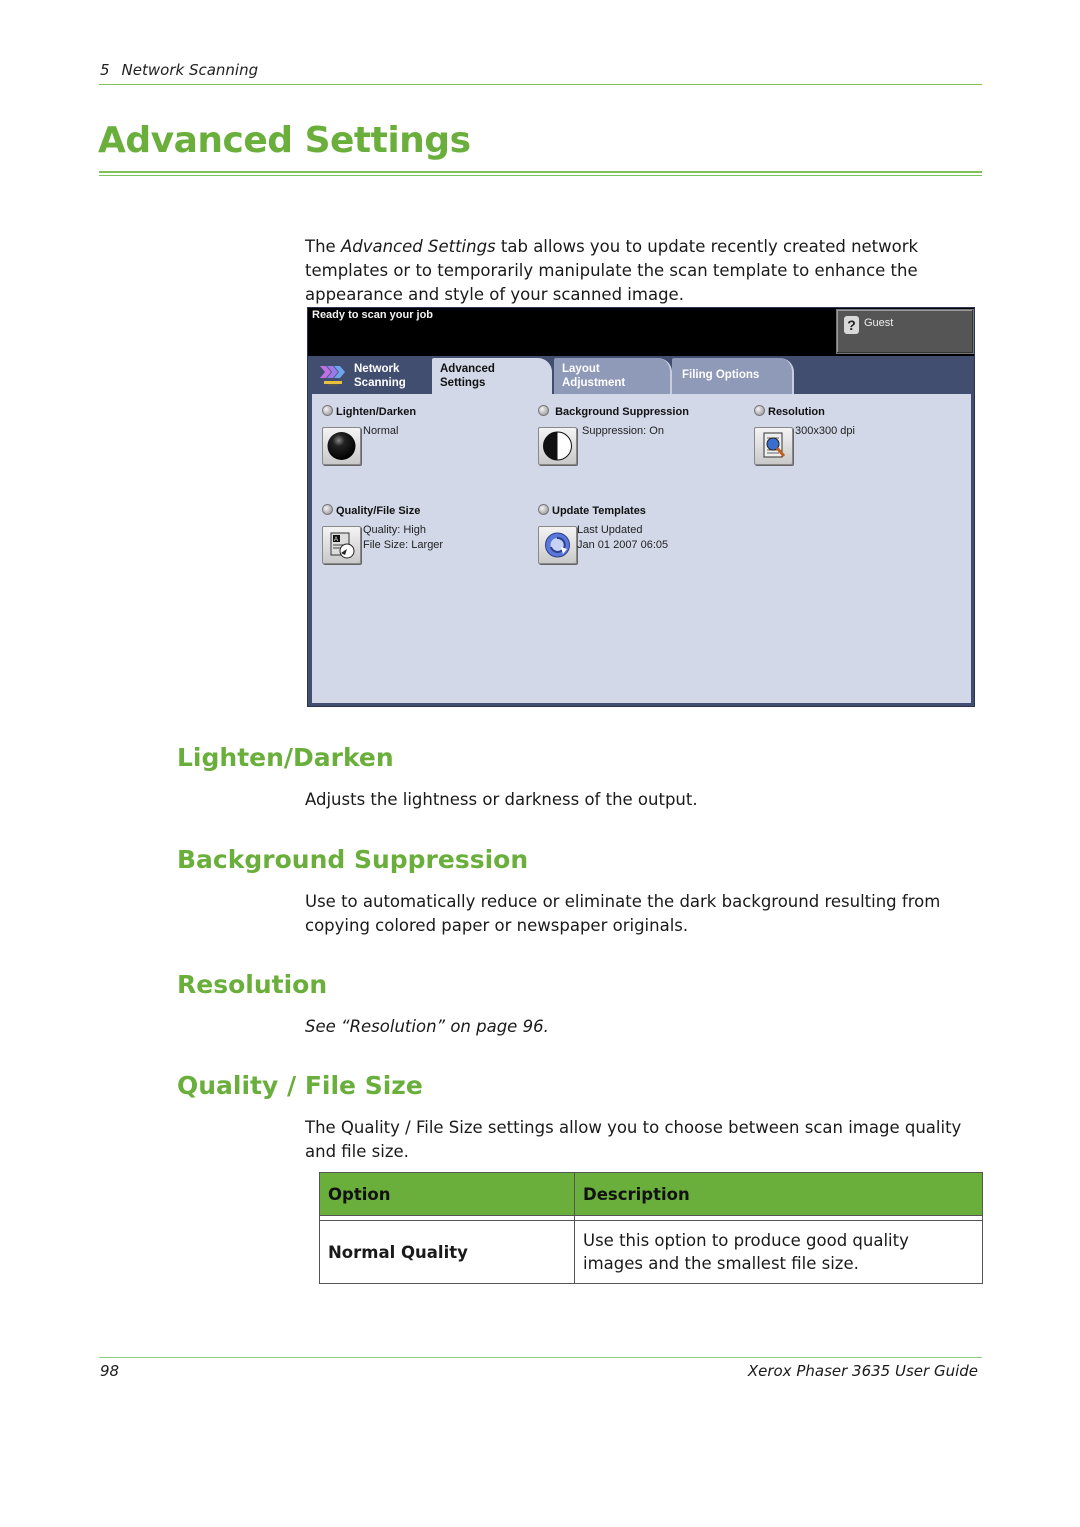 This screenshot has width=1080, height=1527. What do you see at coordinates (381, 431) in the screenshot?
I see `feature-value: Normal` at bounding box center [381, 431].